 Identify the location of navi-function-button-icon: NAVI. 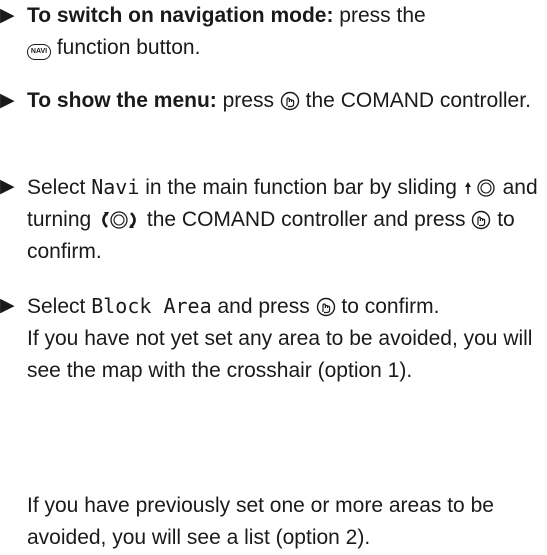
(39, 52).